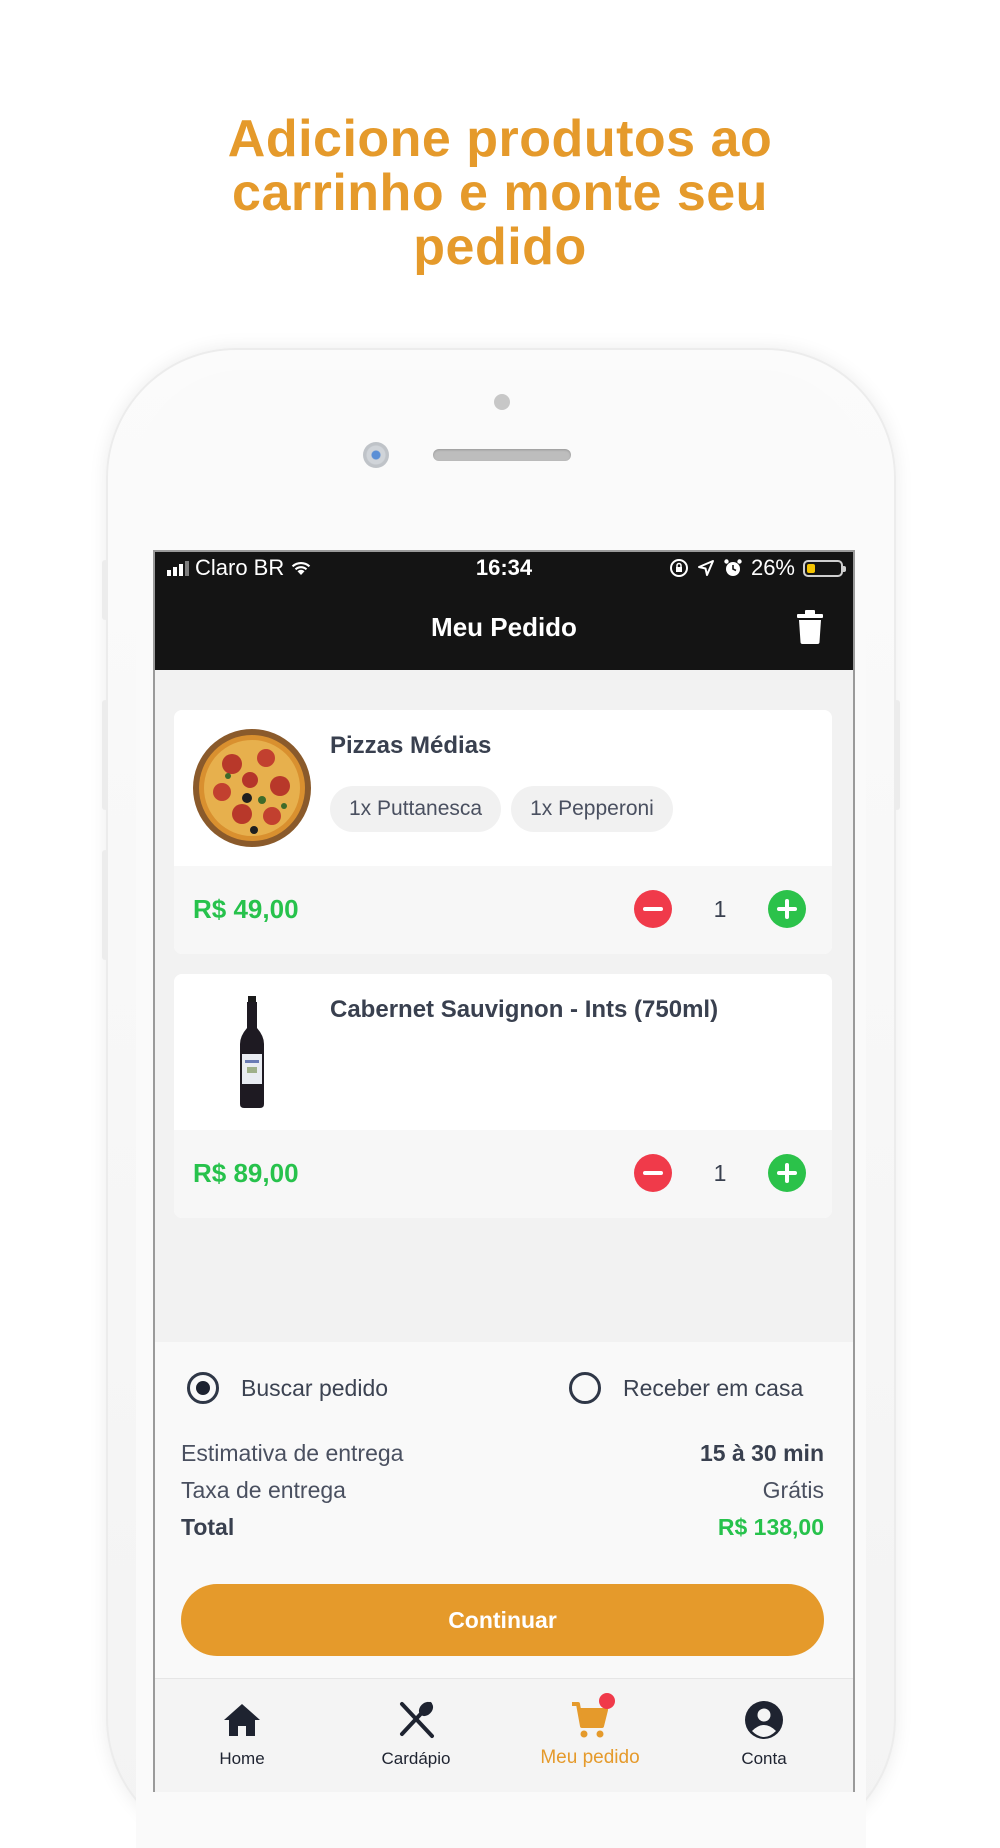  What do you see at coordinates (376, 455) in the screenshot?
I see `camera-icon` at bounding box center [376, 455].